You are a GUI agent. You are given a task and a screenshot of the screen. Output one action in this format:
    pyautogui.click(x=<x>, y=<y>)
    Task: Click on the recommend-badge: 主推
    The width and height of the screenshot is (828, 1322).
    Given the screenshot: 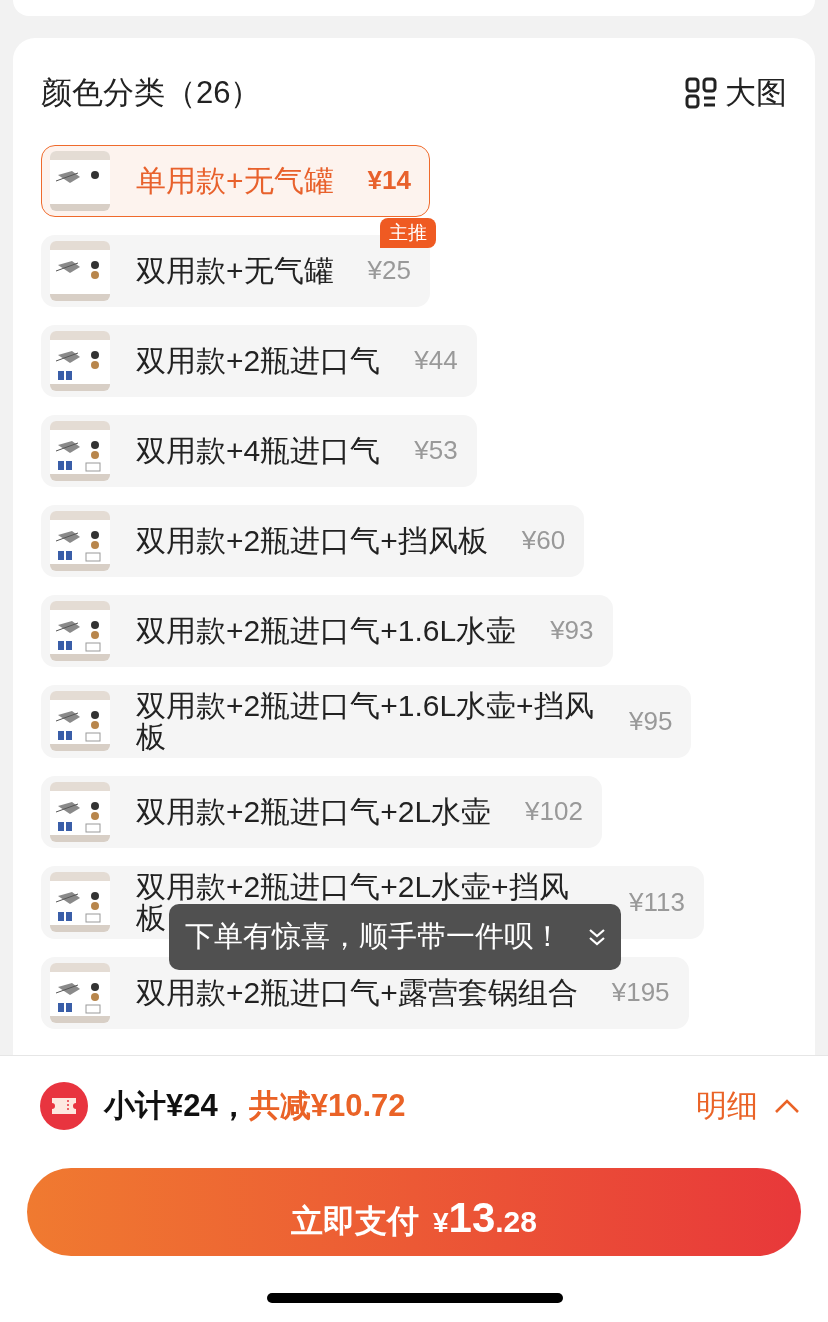 What is the action you would take?
    pyautogui.click(x=407, y=232)
    